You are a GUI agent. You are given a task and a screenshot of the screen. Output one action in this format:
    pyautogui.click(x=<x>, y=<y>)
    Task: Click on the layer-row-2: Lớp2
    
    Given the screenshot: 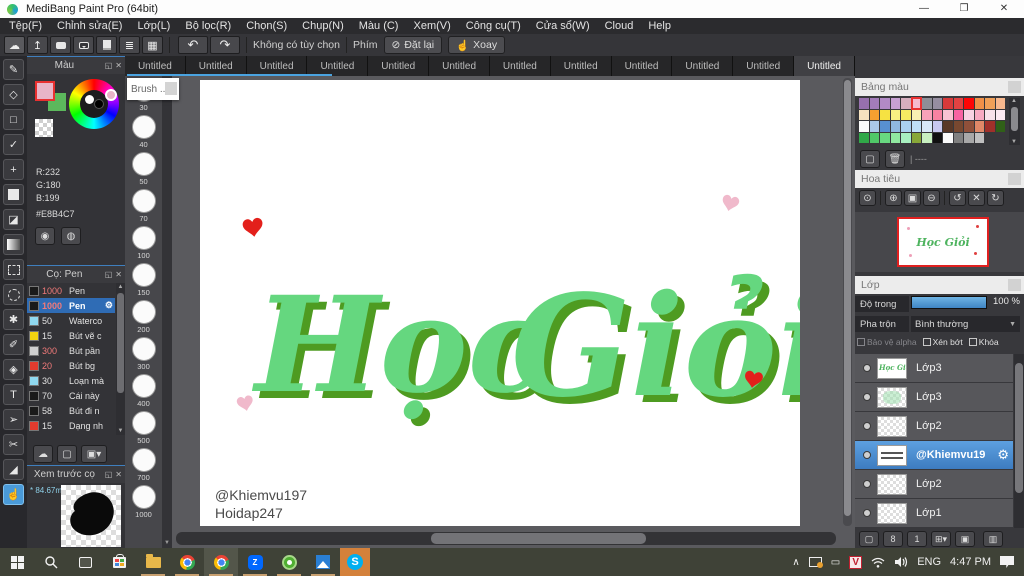 What is the action you would take?
    pyautogui.click(x=934, y=426)
    